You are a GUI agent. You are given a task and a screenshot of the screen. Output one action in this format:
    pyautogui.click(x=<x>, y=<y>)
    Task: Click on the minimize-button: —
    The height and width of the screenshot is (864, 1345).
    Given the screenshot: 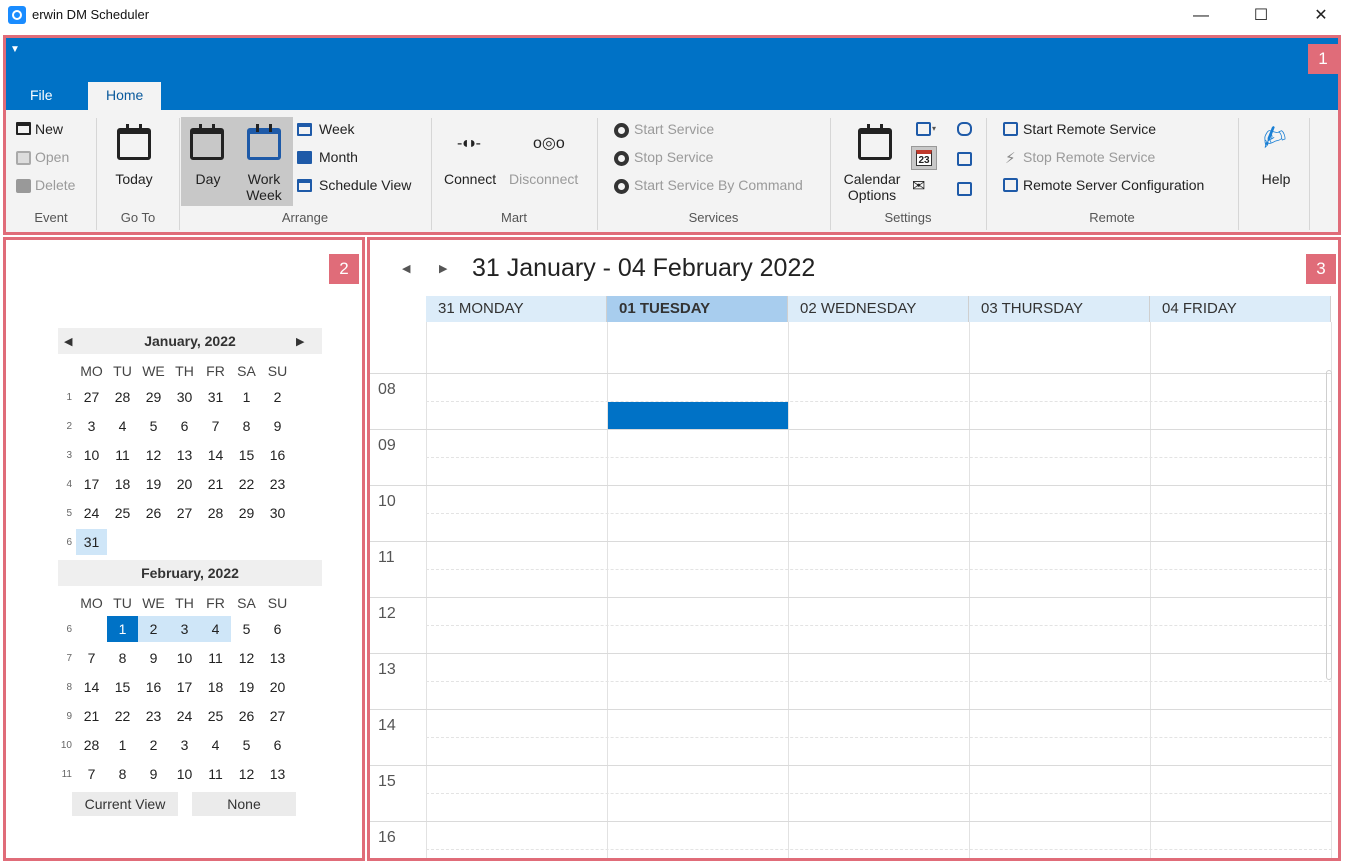 What is the action you would take?
    pyautogui.click(x=1201, y=16)
    